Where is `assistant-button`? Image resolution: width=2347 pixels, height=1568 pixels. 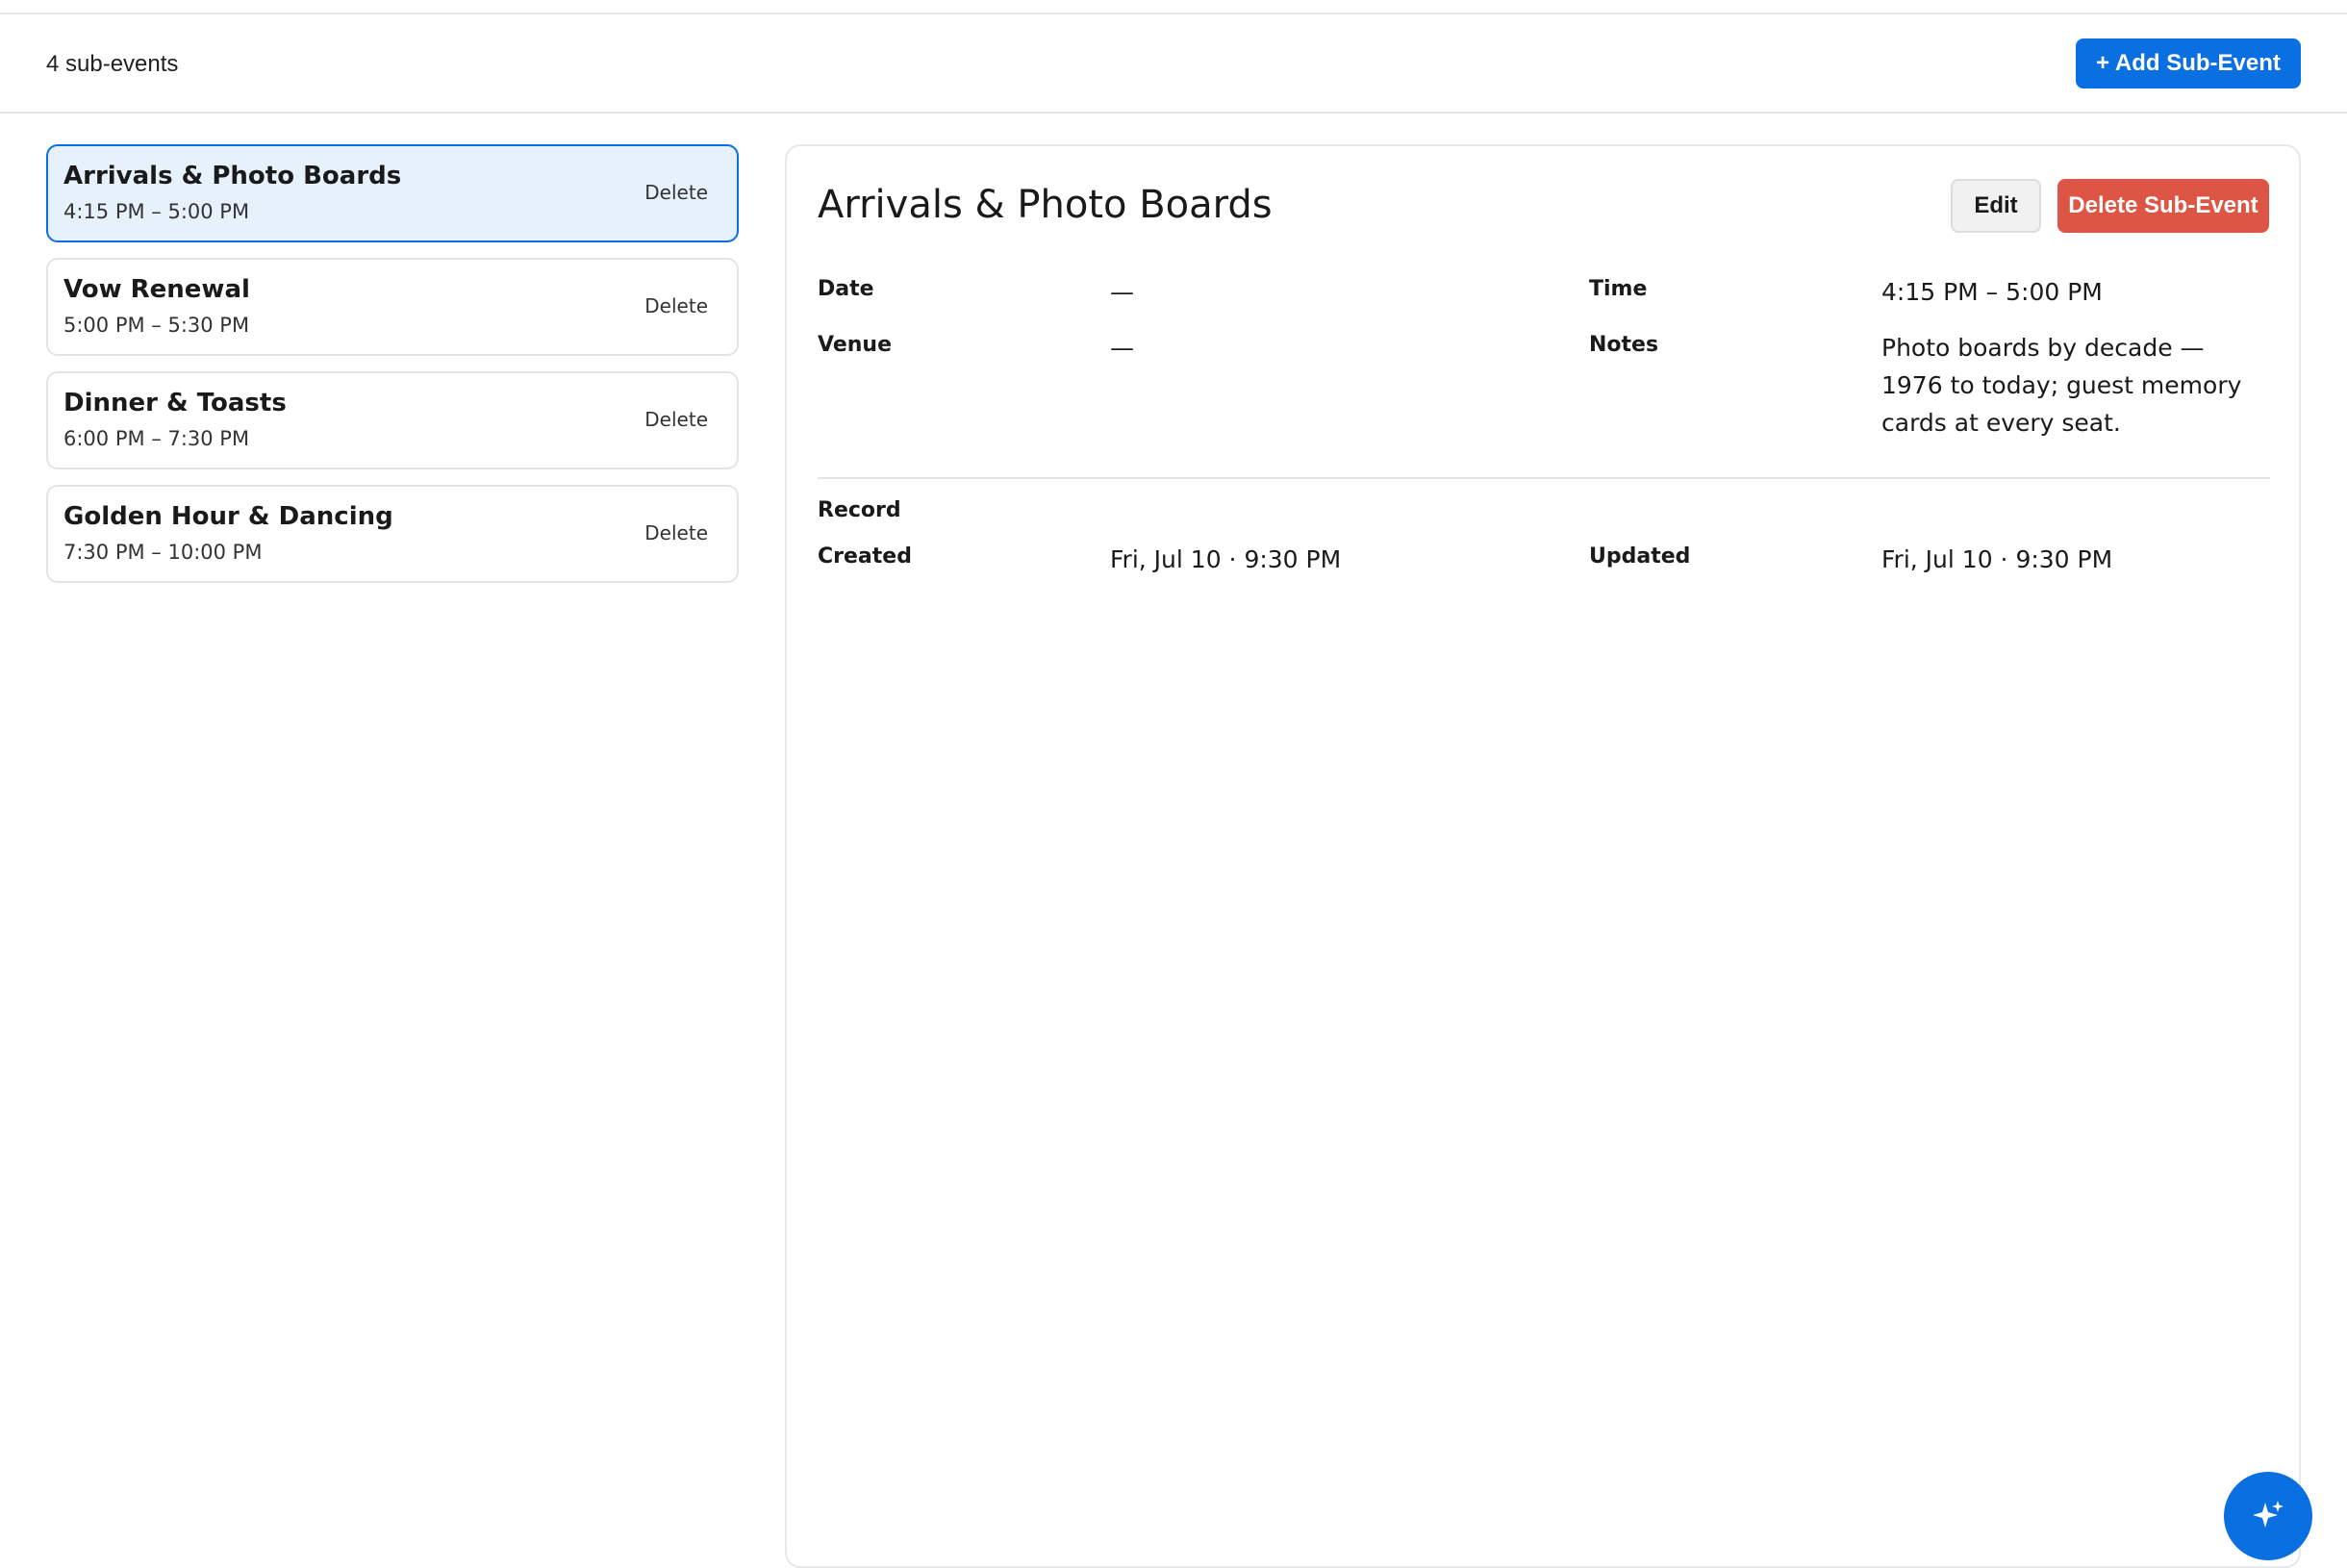 assistant-button is located at coordinates (2268, 1516).